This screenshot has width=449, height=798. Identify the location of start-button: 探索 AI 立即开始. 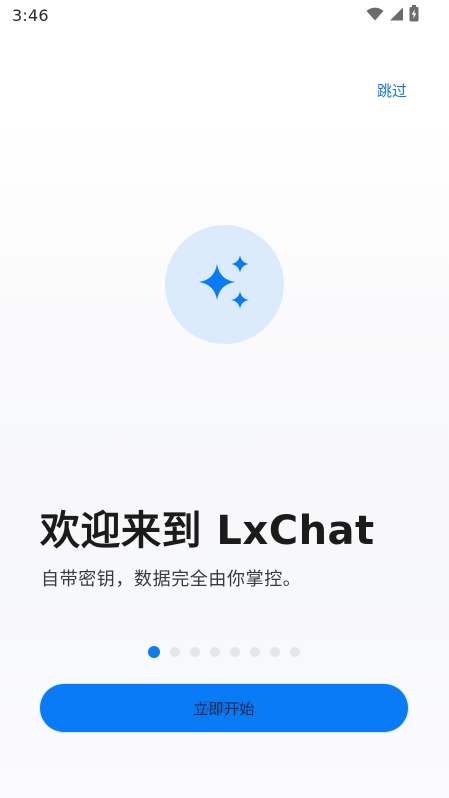
(224, 708).